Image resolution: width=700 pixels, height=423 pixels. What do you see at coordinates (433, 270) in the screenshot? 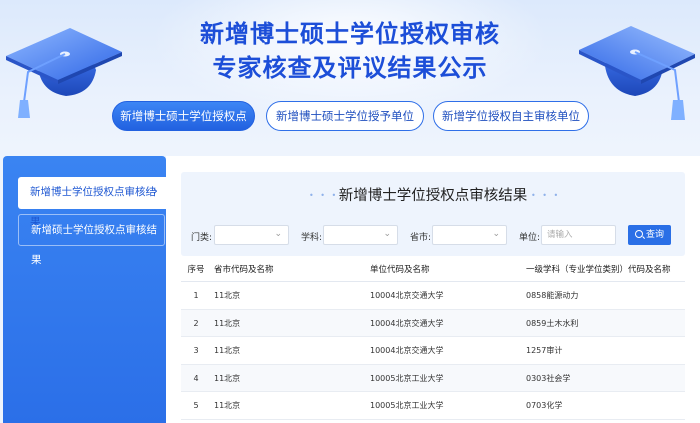
I see `table-header: 序号 省市代码及名称 单位代码及名称 一级学科（专业学位类别）代码及名称` at bounding box center [433, 270].